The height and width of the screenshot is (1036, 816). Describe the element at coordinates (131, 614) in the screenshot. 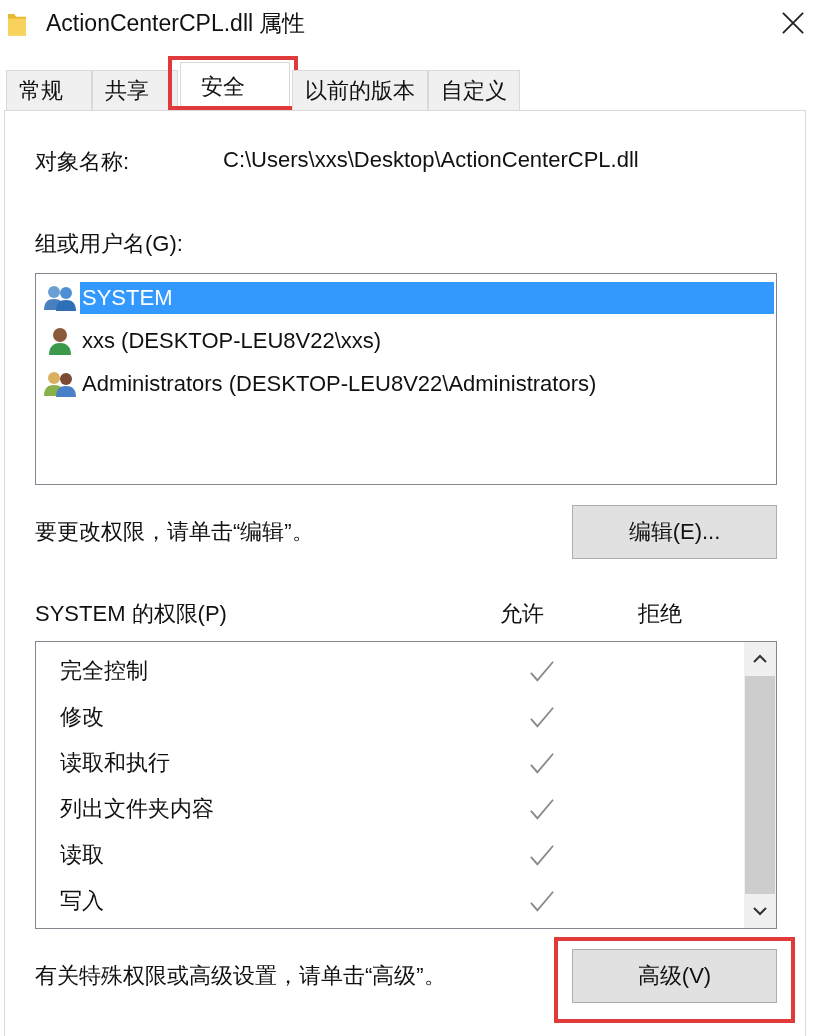

I see `permissions-label: SYSTEM 的权限(P)` at that location.